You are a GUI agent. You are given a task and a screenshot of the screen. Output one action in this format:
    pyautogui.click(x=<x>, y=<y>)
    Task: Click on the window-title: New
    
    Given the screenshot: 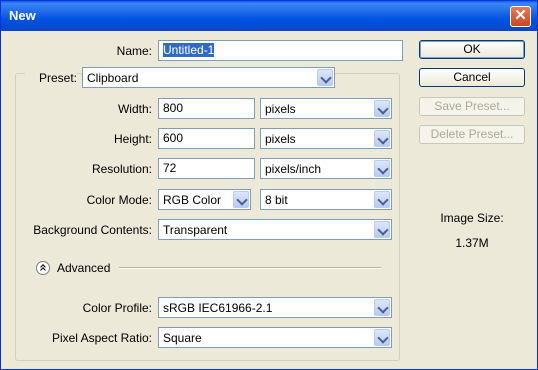 What is the action you would take?
    pyautogui.click(x=22, y=15)
    